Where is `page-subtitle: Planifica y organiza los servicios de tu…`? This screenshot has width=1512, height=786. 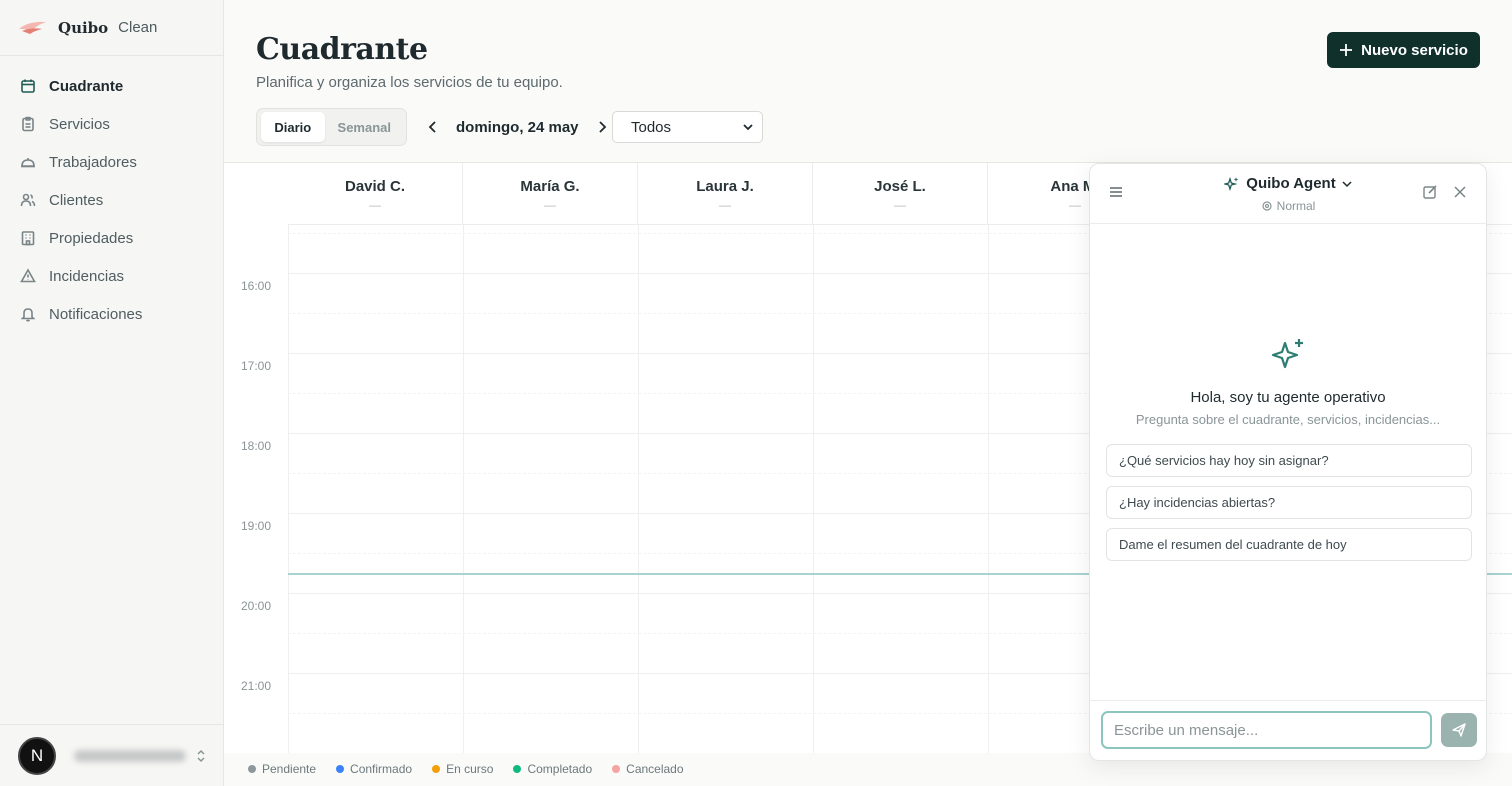
page-subtitle: Planifica y organiza los servicios de tu… is located at coordinates (409, 82).